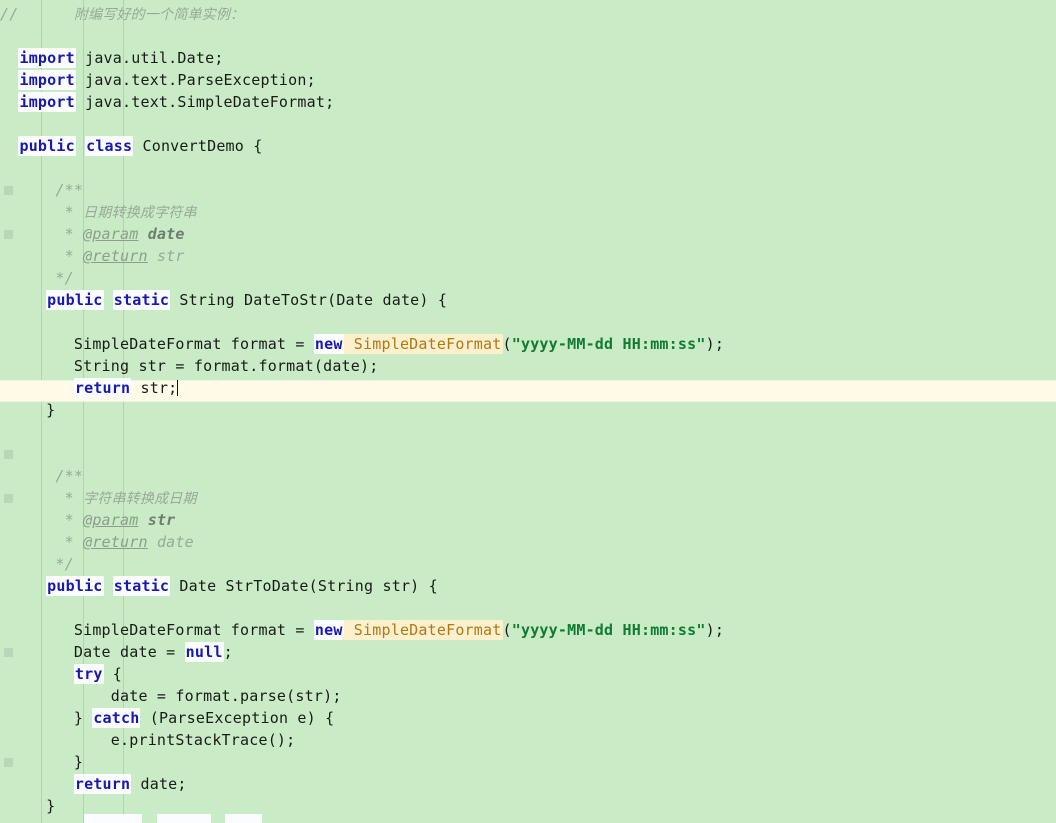 The width and height of the screenshot is (1056, 823). What do you see at coordinates (528, 476) in the screenshot?
I see `code-line-javadoc2-open: /**` at bounding box center [528, 476].